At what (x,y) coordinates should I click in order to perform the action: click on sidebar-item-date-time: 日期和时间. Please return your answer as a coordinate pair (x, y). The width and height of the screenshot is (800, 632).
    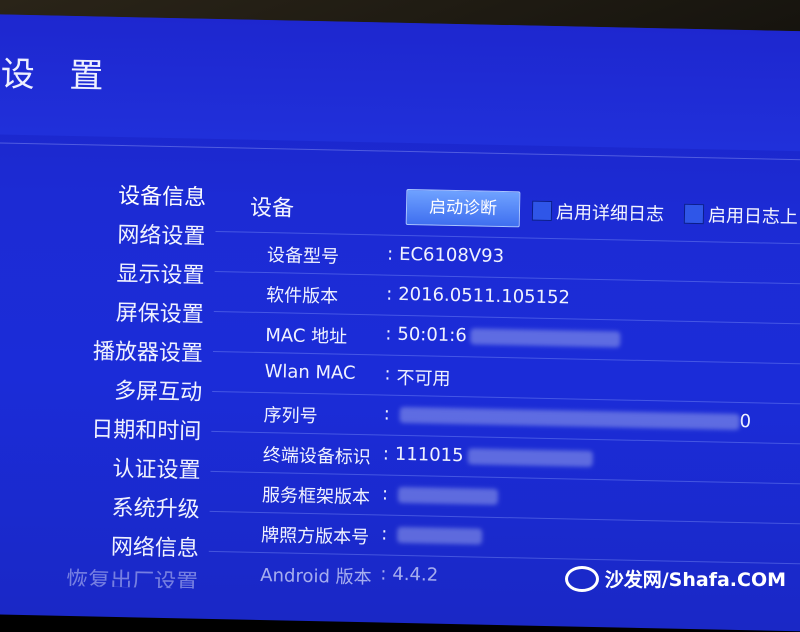
    Looking at the image, I should click on (116, 430).